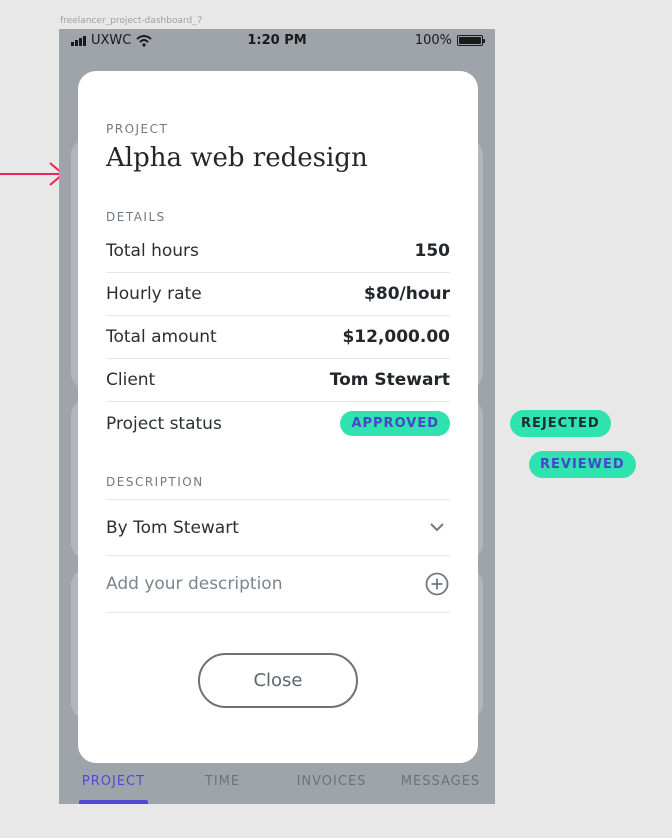 This screenshot has width=672, height=838. I want to click on status-badge: APPROVED, so click(395, 423).